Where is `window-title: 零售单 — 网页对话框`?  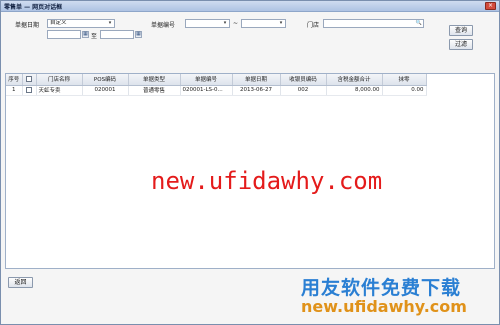
window-title: 零售单 — 网页对话框 is located at coordinates (33, 7).